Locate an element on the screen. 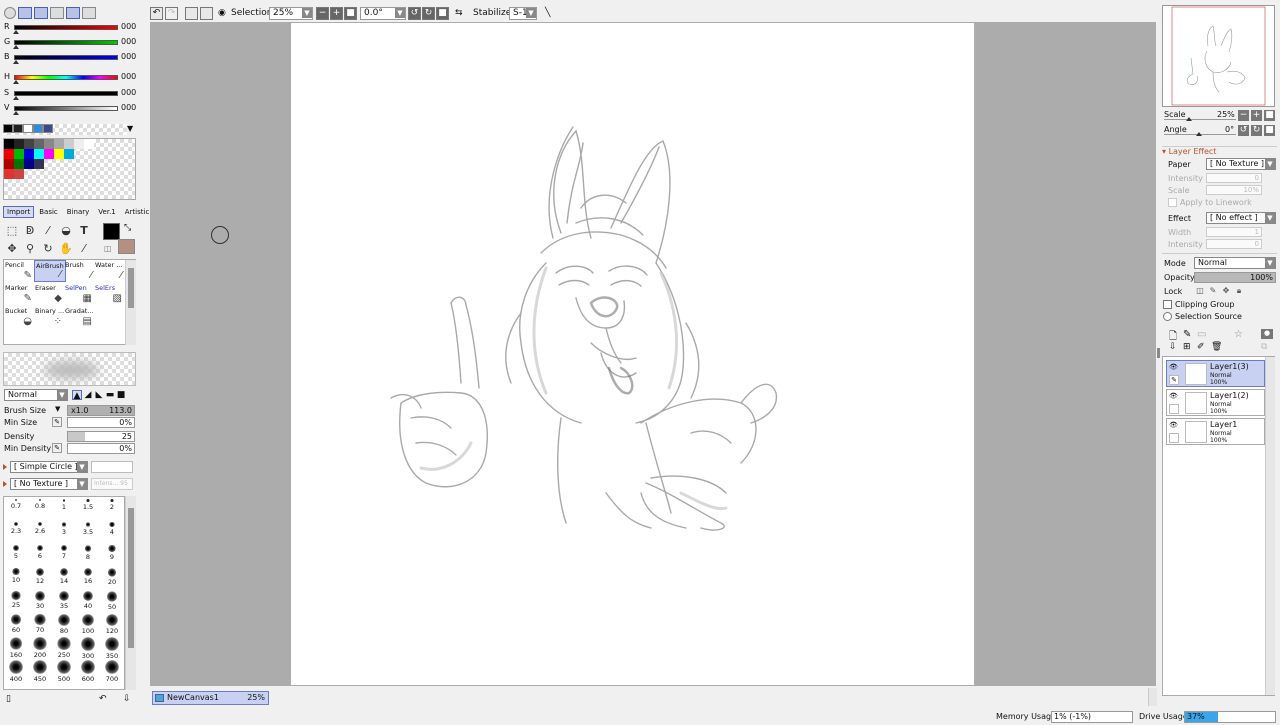  saturation-handle is located at coordinates (16, 98).